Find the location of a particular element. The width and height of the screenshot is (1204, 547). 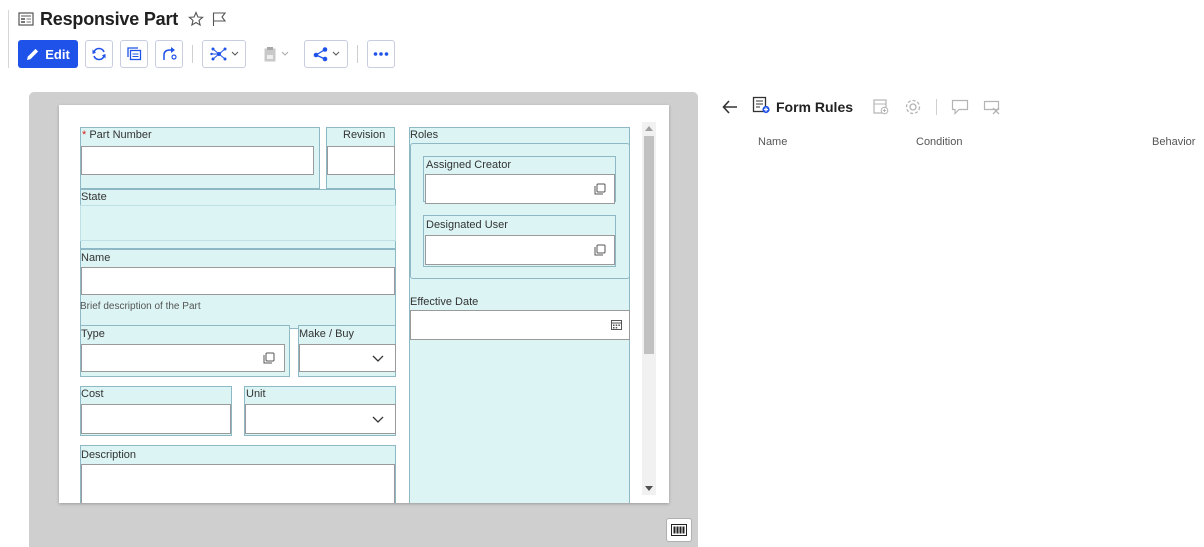

columns-button is located at coordinates (679, 530).